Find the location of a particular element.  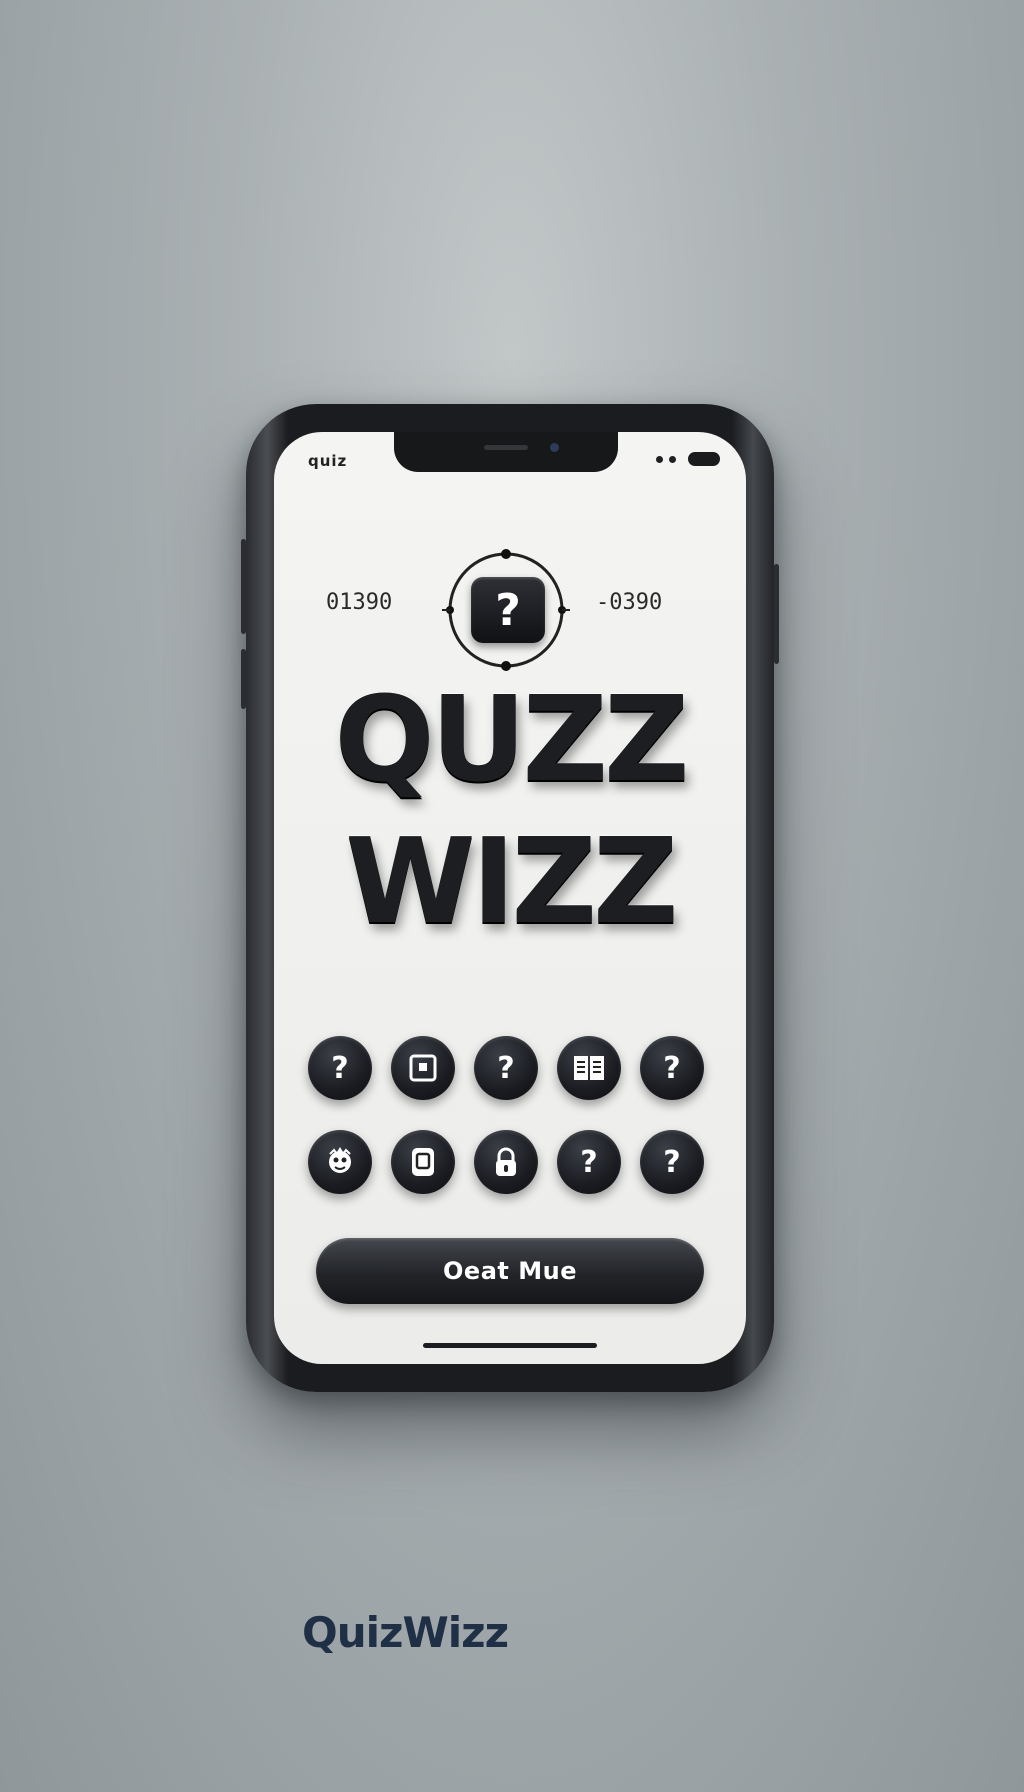

document-icon-graphic is located at coordinates (423, 1162).